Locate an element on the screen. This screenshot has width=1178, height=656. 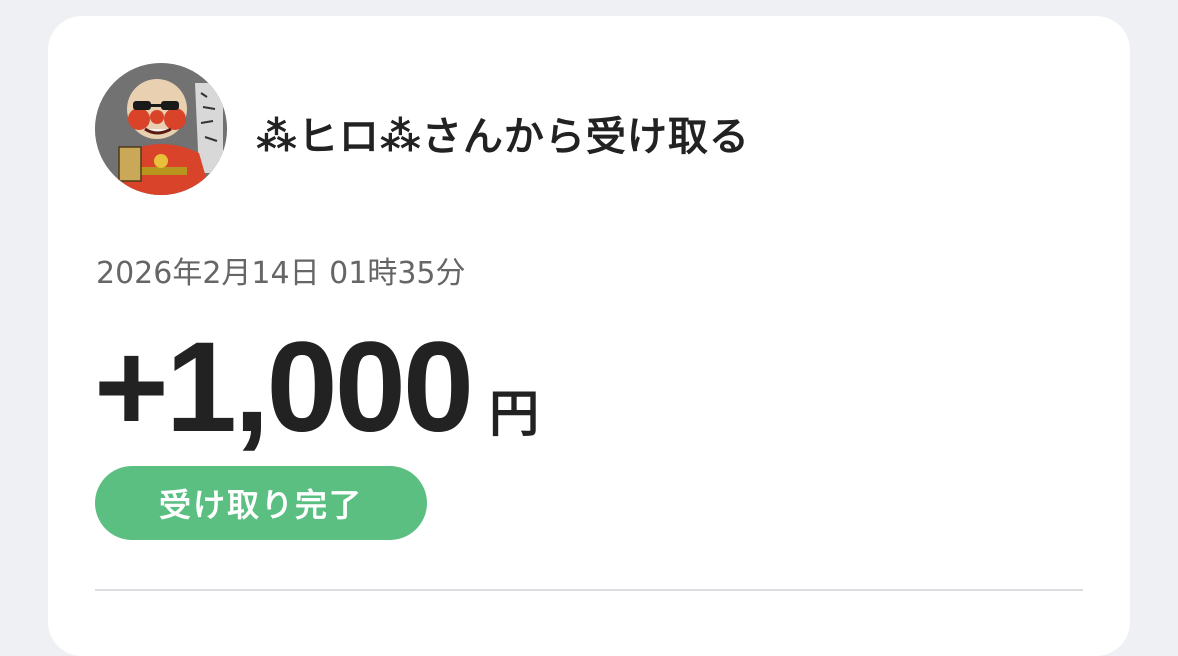
avatar-icon is located at coordinates (161, 129).